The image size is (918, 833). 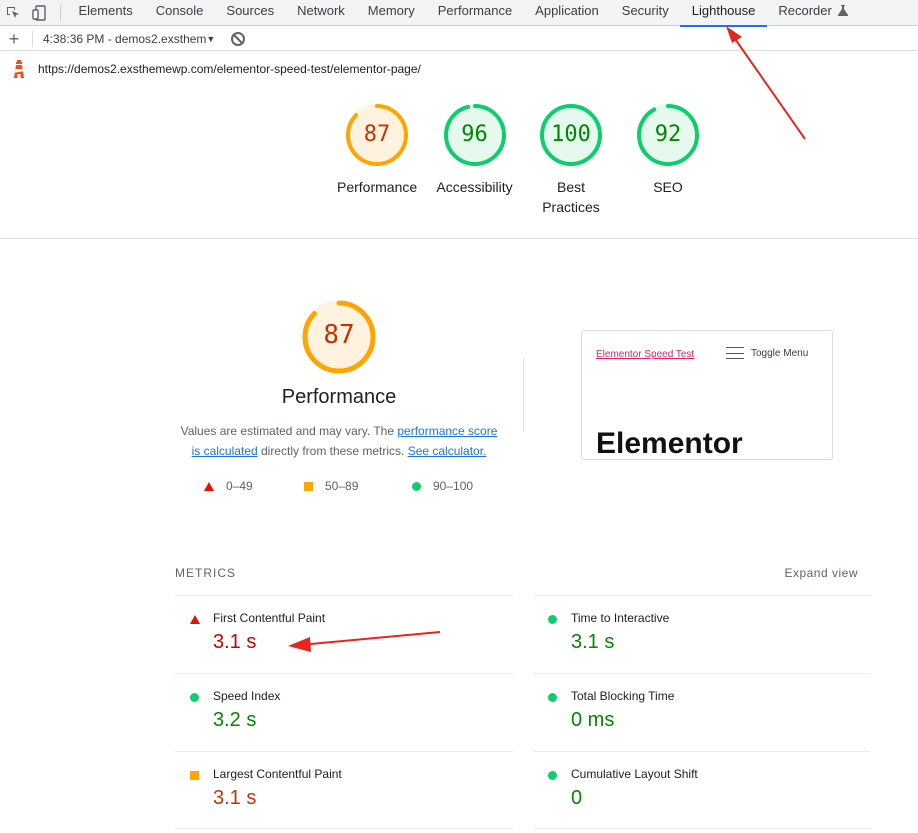 I want to click on see-calculator-link: See calculator., so click(x=447, y=451).